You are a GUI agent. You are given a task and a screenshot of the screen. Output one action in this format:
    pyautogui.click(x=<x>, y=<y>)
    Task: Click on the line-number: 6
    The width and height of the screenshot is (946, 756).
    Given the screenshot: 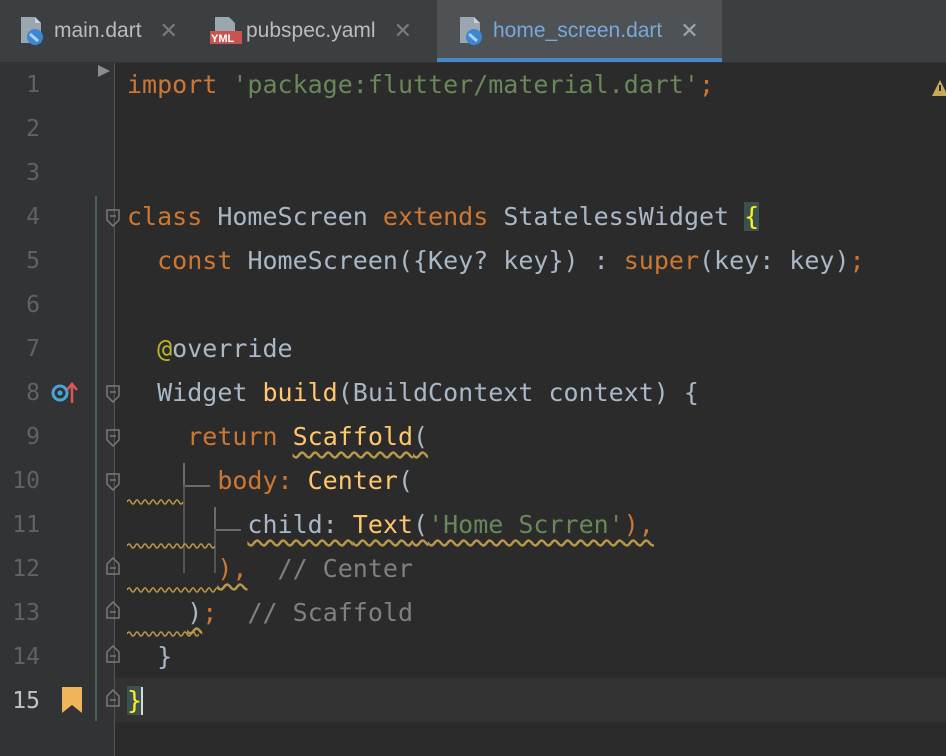 What is the action you would take?
    pyautogui.click(x=33, y=305)
    